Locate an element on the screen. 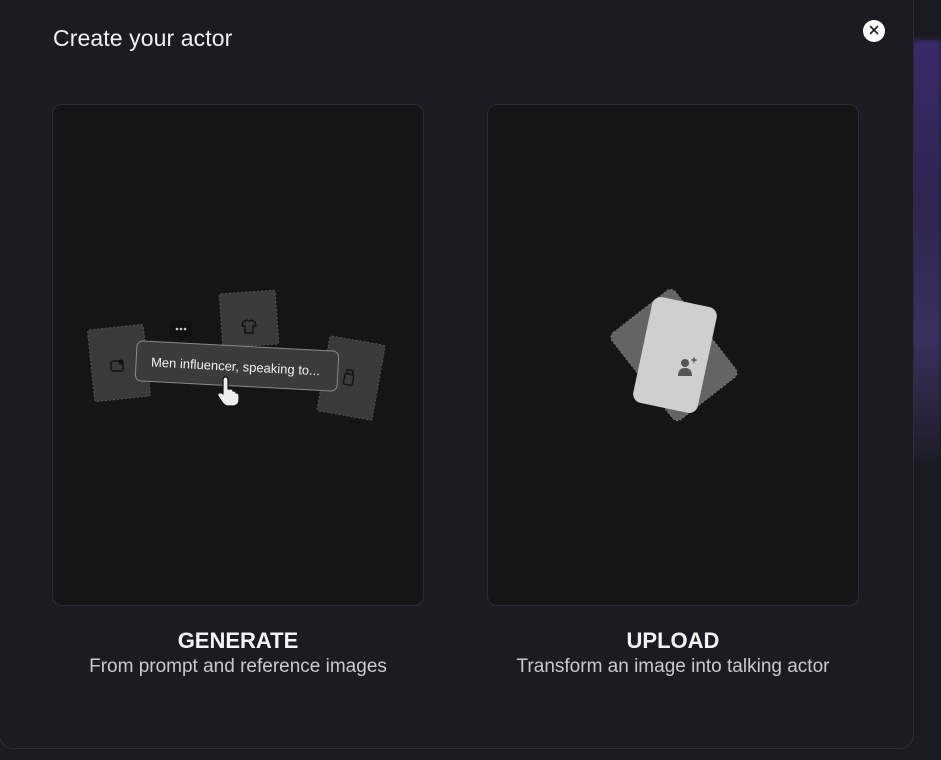  upload-subtitle: Transform an image into talking actor is located at coordinates (673, 666).